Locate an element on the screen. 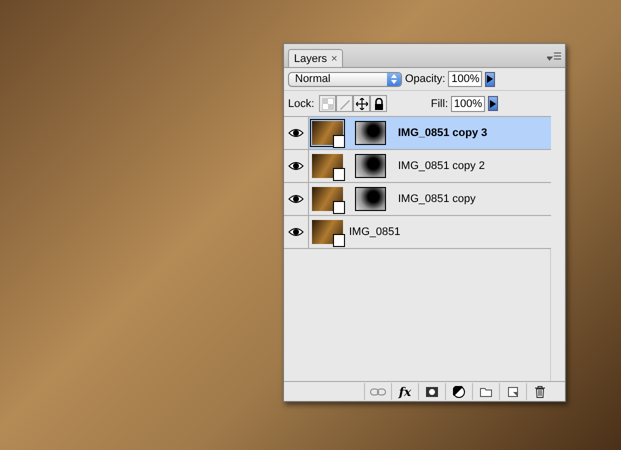 Image resolution: width=621 pixels, height=450 pixels. layer-name: IMG_0851 copy is located at coordinates (437, 199).